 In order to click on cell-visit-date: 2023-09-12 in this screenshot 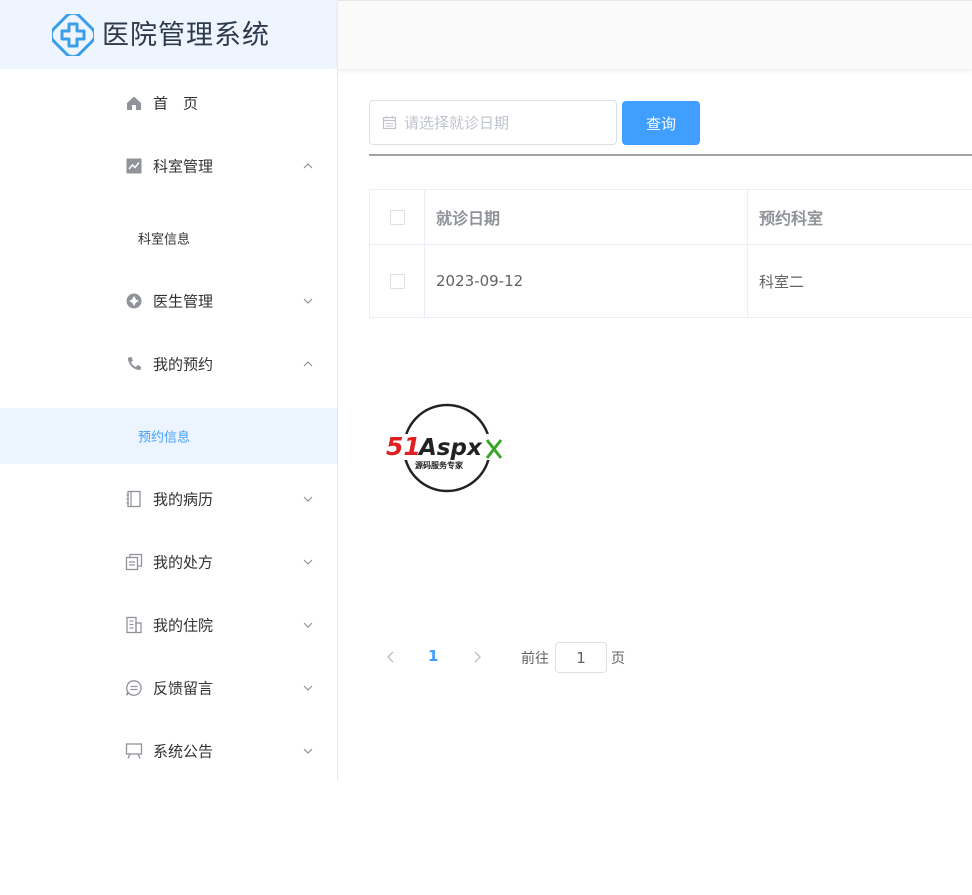, I will do `click(586, 281)`.